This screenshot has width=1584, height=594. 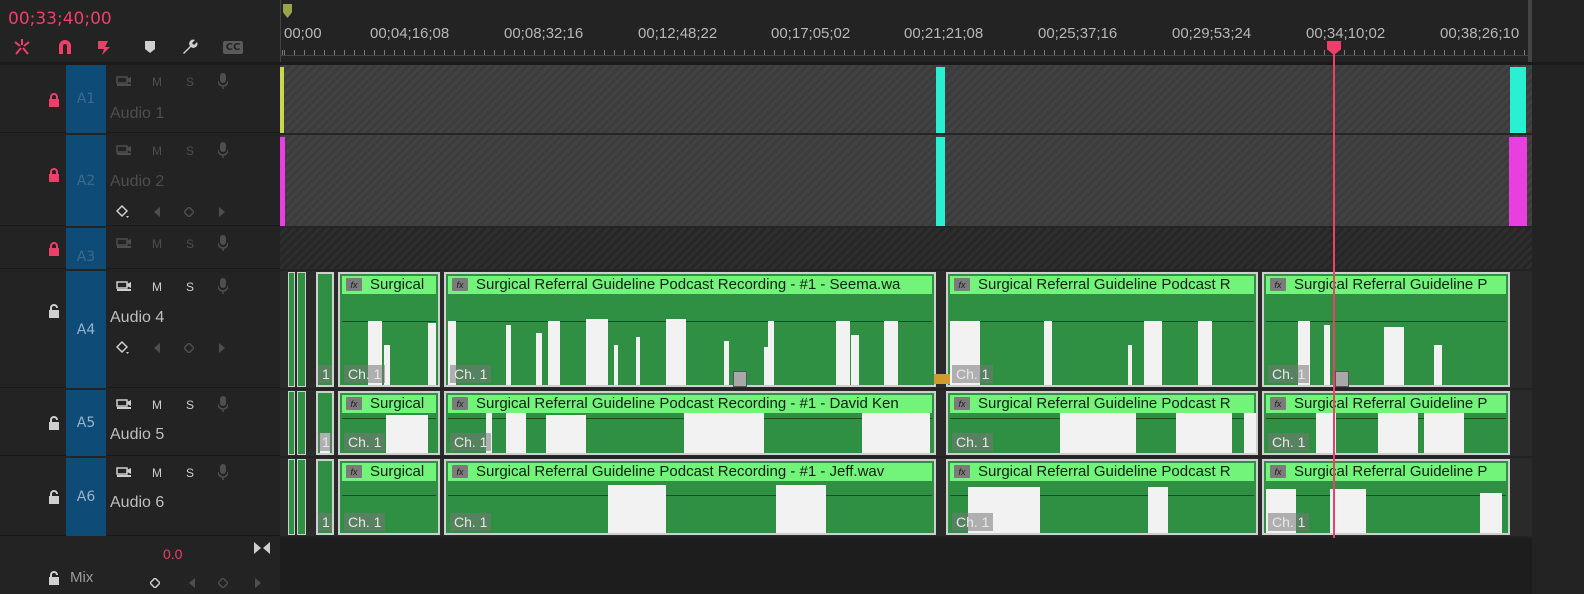 What do you see at coordinates (106, 47) in the screenshot?
I see `linked-selection-icon` at bounding box center [106, 47].